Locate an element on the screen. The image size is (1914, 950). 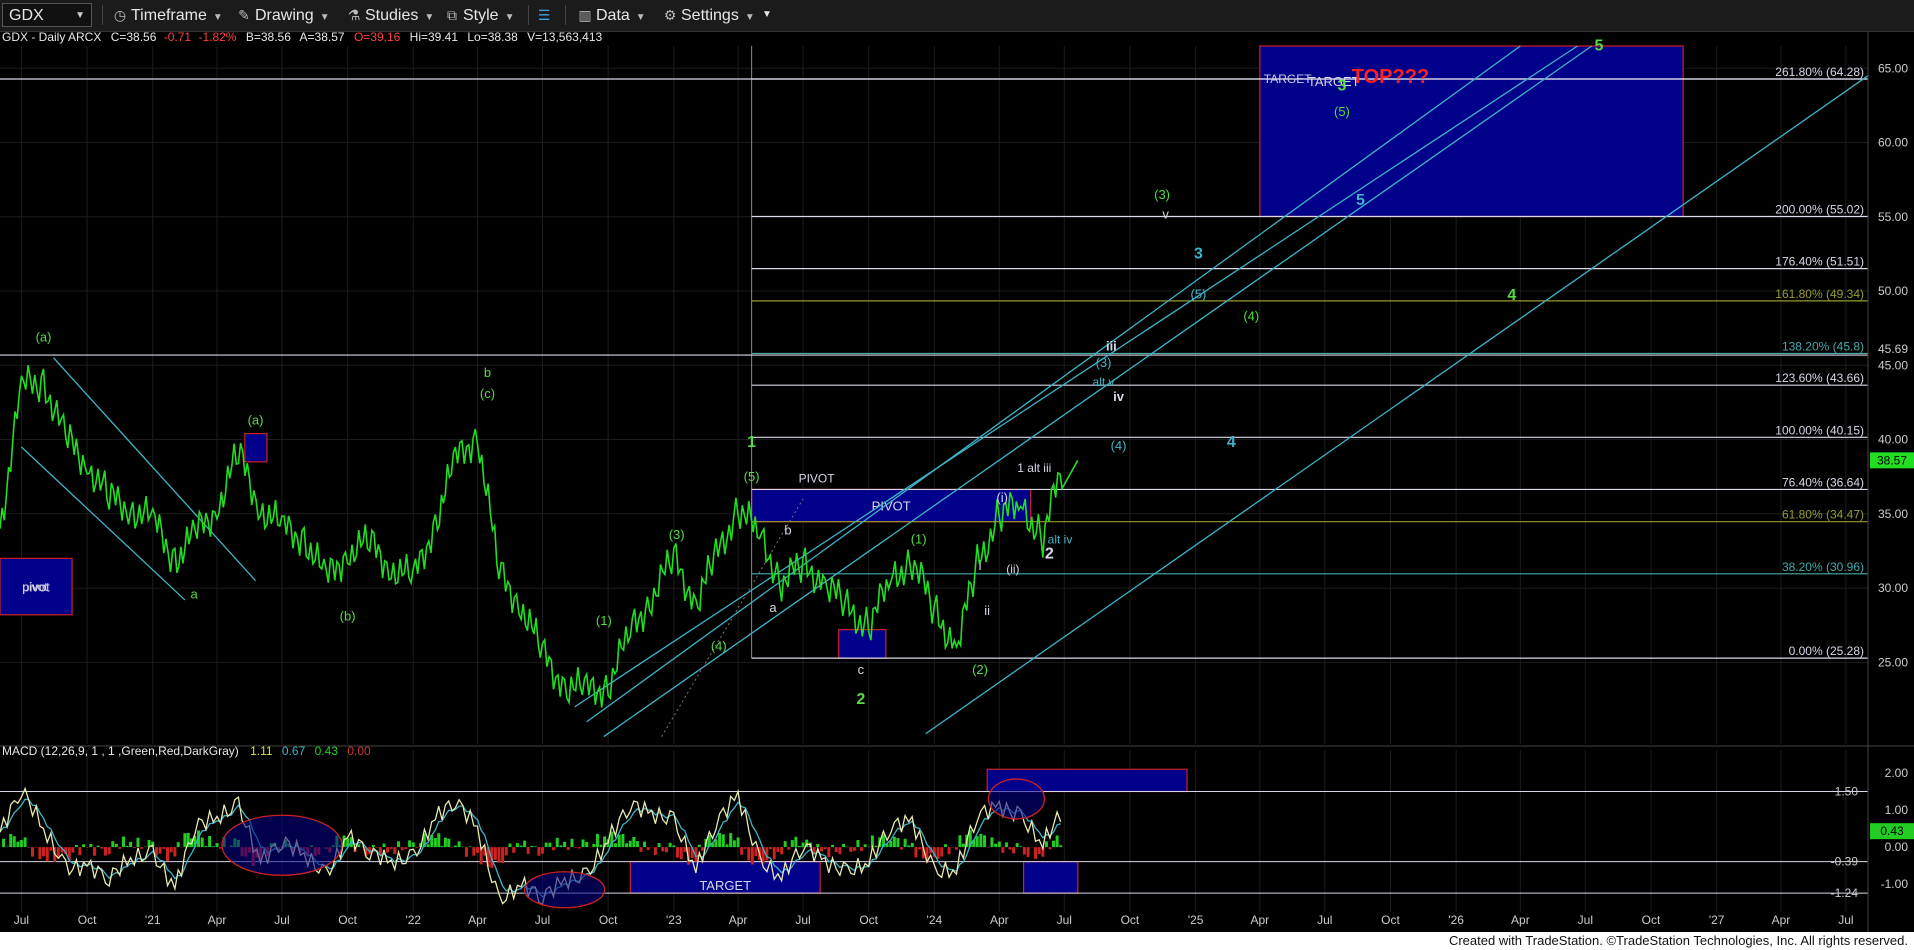
wave-label: i is located at coordinates (980, 565).